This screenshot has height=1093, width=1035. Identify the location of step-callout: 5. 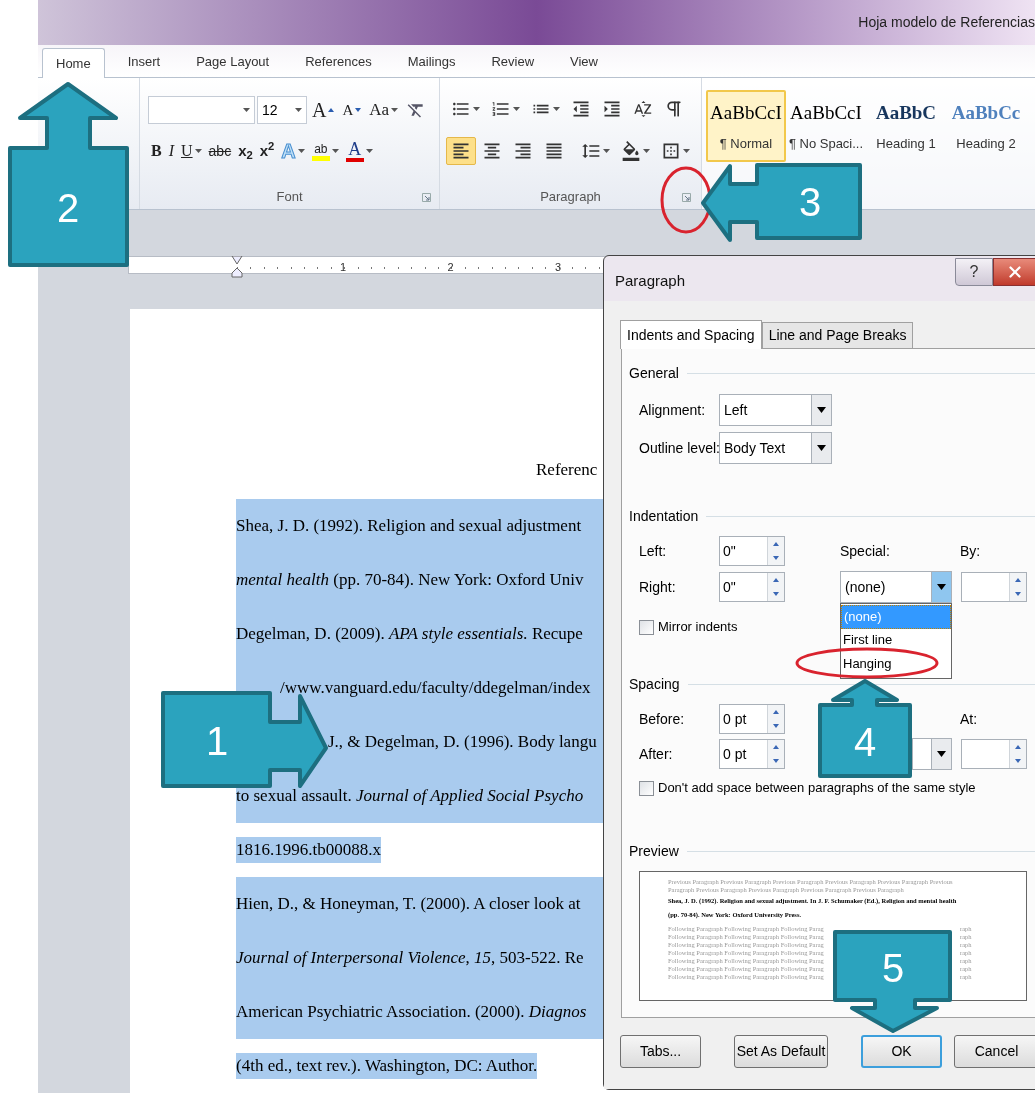
(892, 981).